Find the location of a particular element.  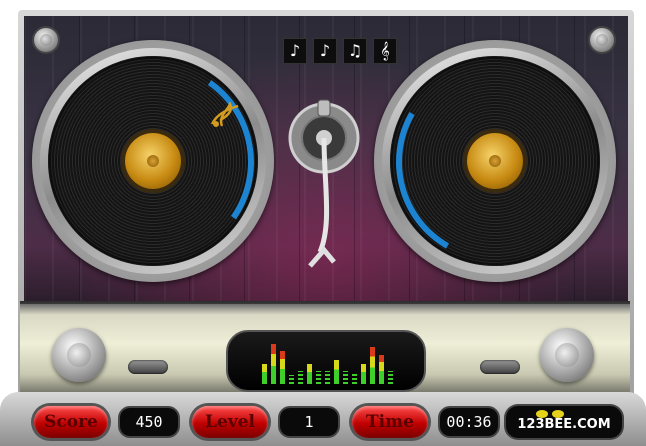

level-value: 1 is located at coordinates (309, 422).